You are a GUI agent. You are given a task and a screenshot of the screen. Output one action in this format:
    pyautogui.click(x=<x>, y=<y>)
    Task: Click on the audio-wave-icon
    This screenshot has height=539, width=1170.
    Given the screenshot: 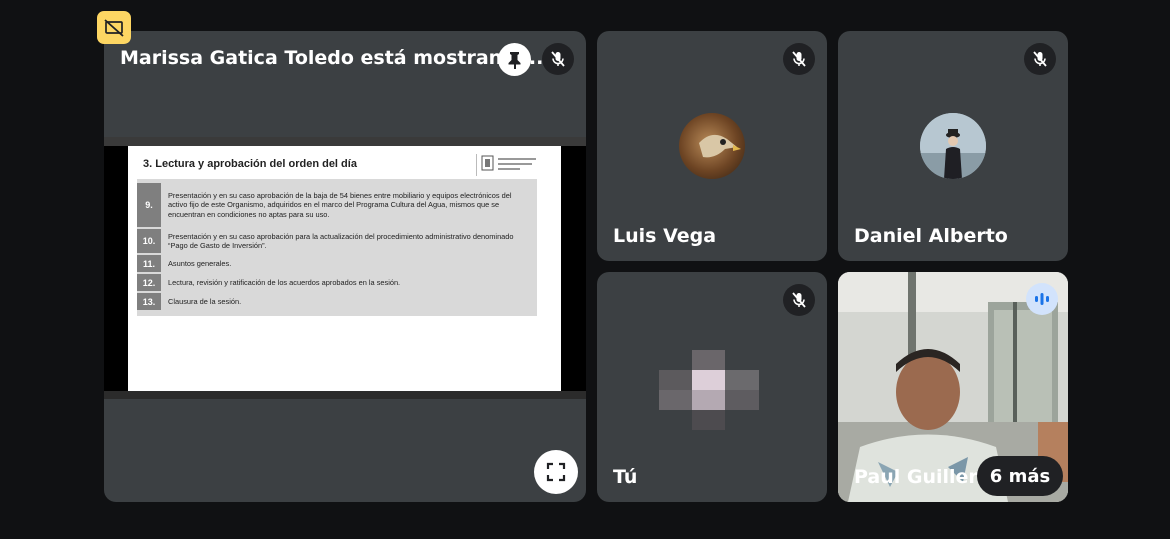 What is the action you would take?
    pyautogui.click(x=1042, y=299)
    